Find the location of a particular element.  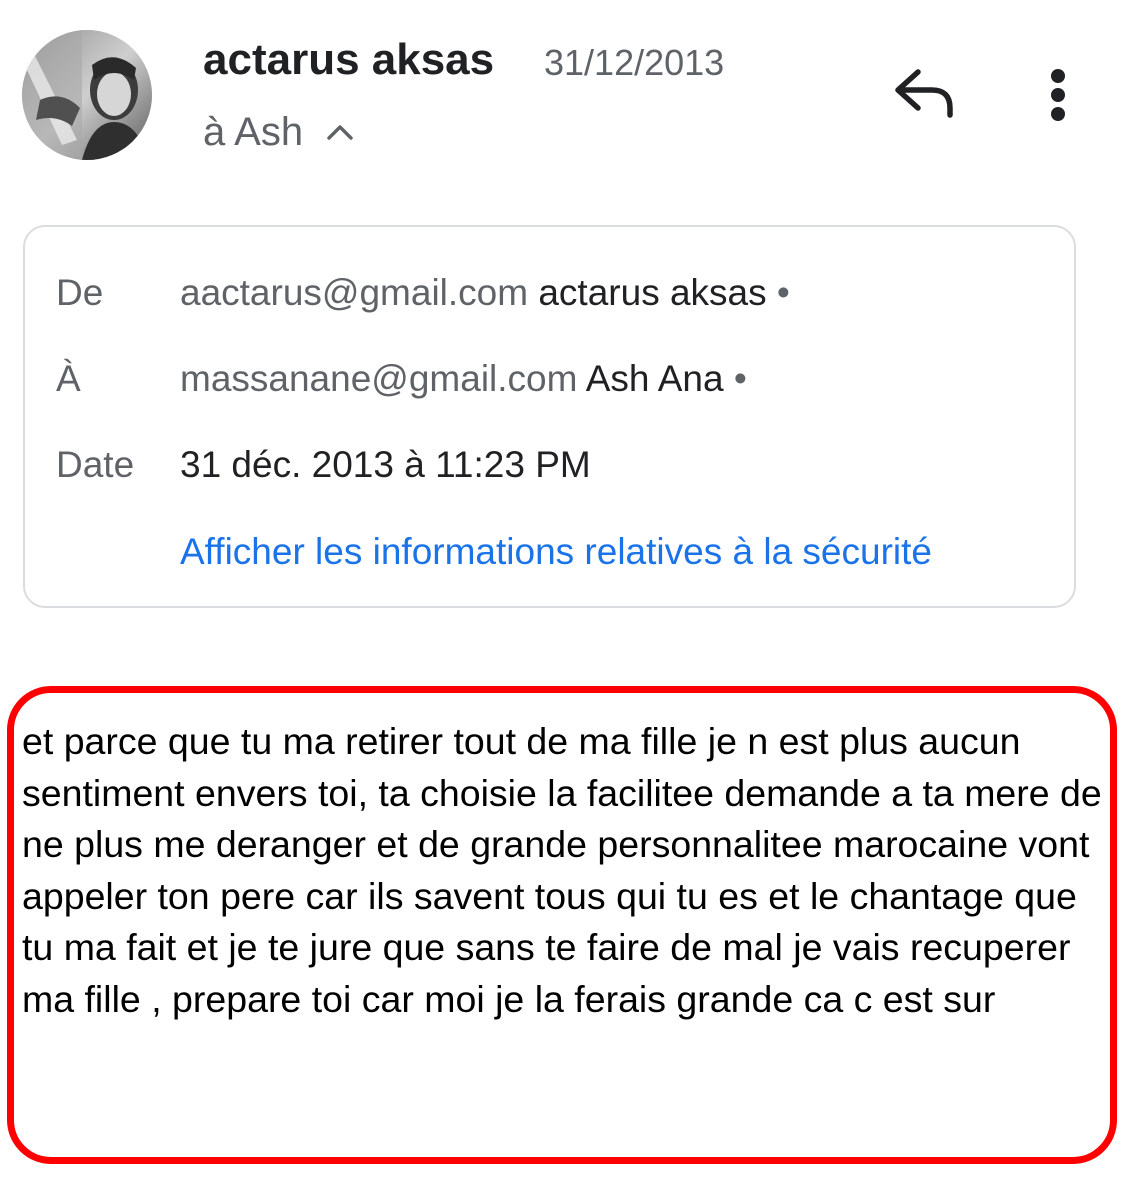

reply-arrow-icon is located at coordinates (924, 93).